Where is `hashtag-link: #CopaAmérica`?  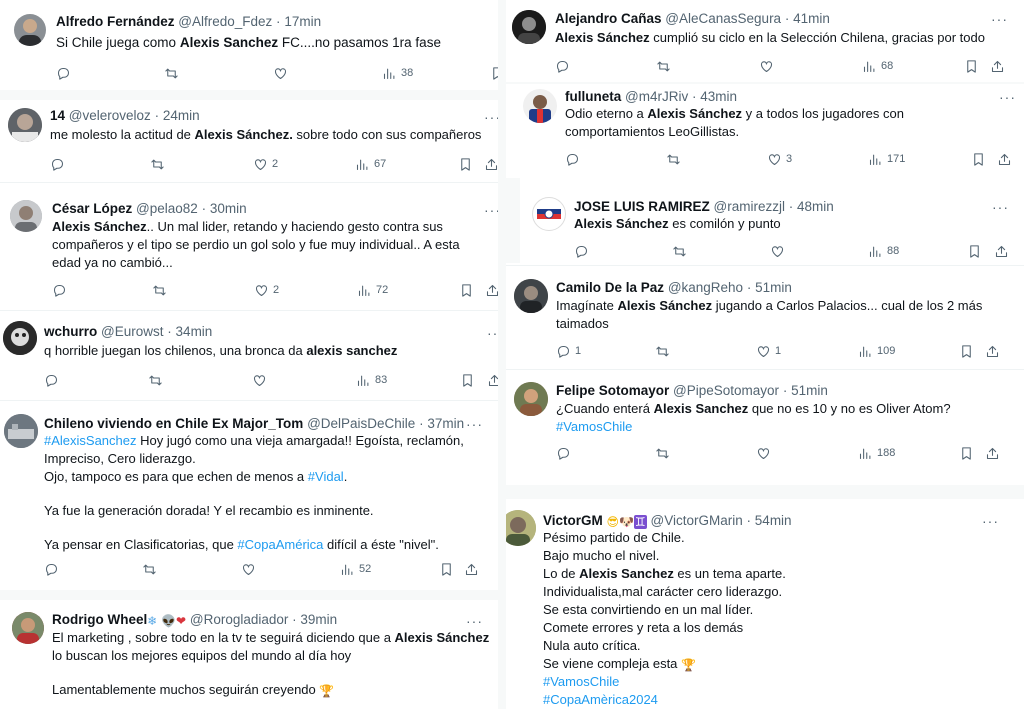
hashtag-link: #CopaAmérica is located at coordinates (280, 544).